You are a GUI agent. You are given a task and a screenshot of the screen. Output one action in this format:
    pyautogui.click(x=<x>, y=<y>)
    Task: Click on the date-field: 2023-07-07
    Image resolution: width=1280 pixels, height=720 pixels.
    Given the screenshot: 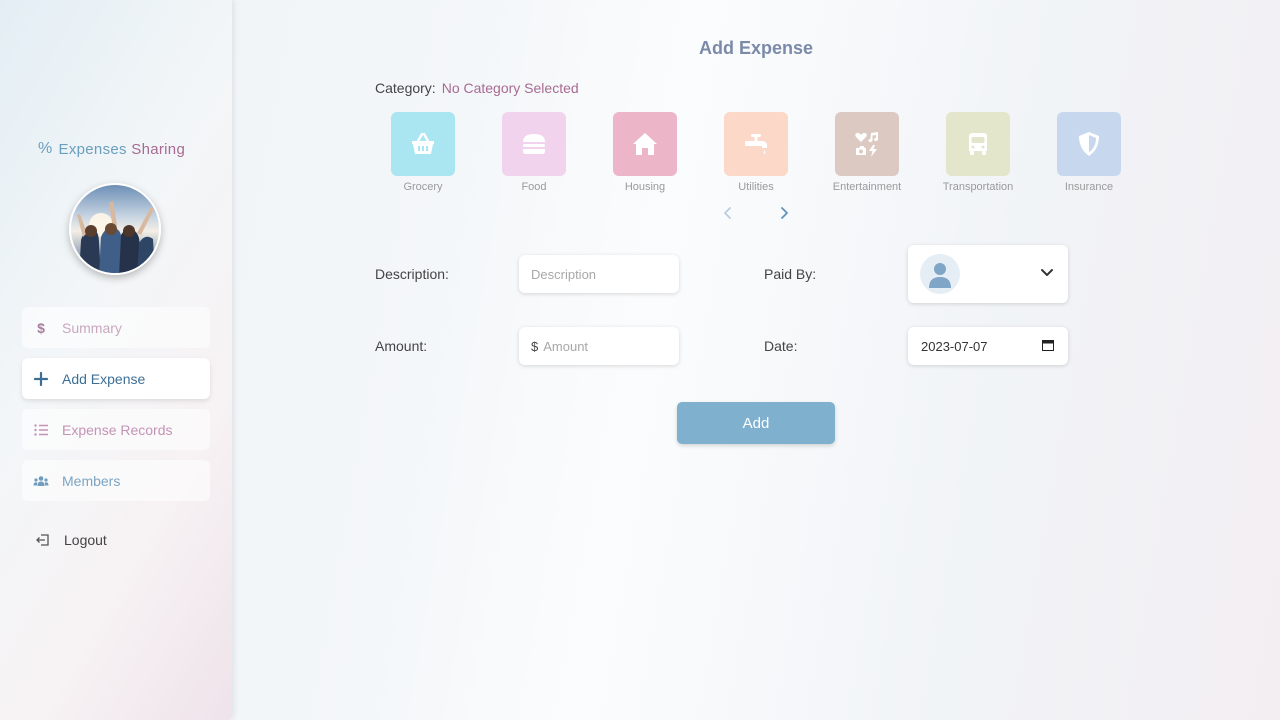 What is the action you would take?
    pyautogui.click(x=988, y=346)
    